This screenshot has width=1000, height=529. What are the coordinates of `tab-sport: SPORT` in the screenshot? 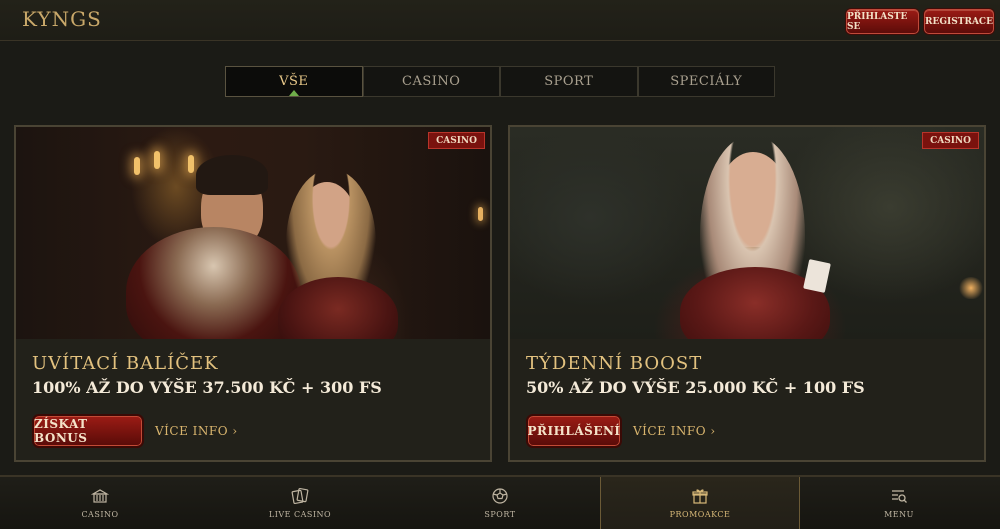 It's located at (569, 81).